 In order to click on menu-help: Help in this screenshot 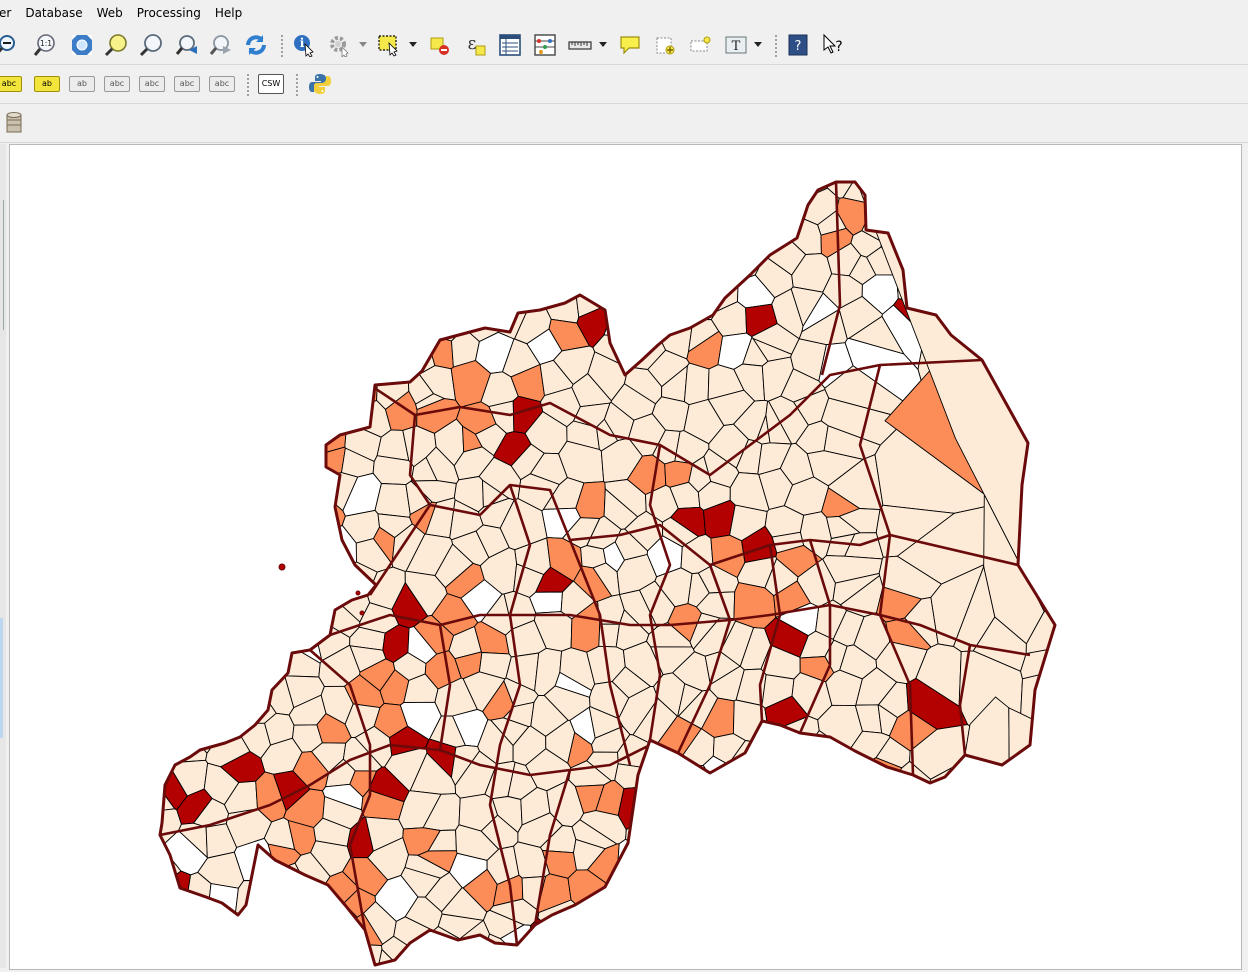, I will do `click(228, 13)`.